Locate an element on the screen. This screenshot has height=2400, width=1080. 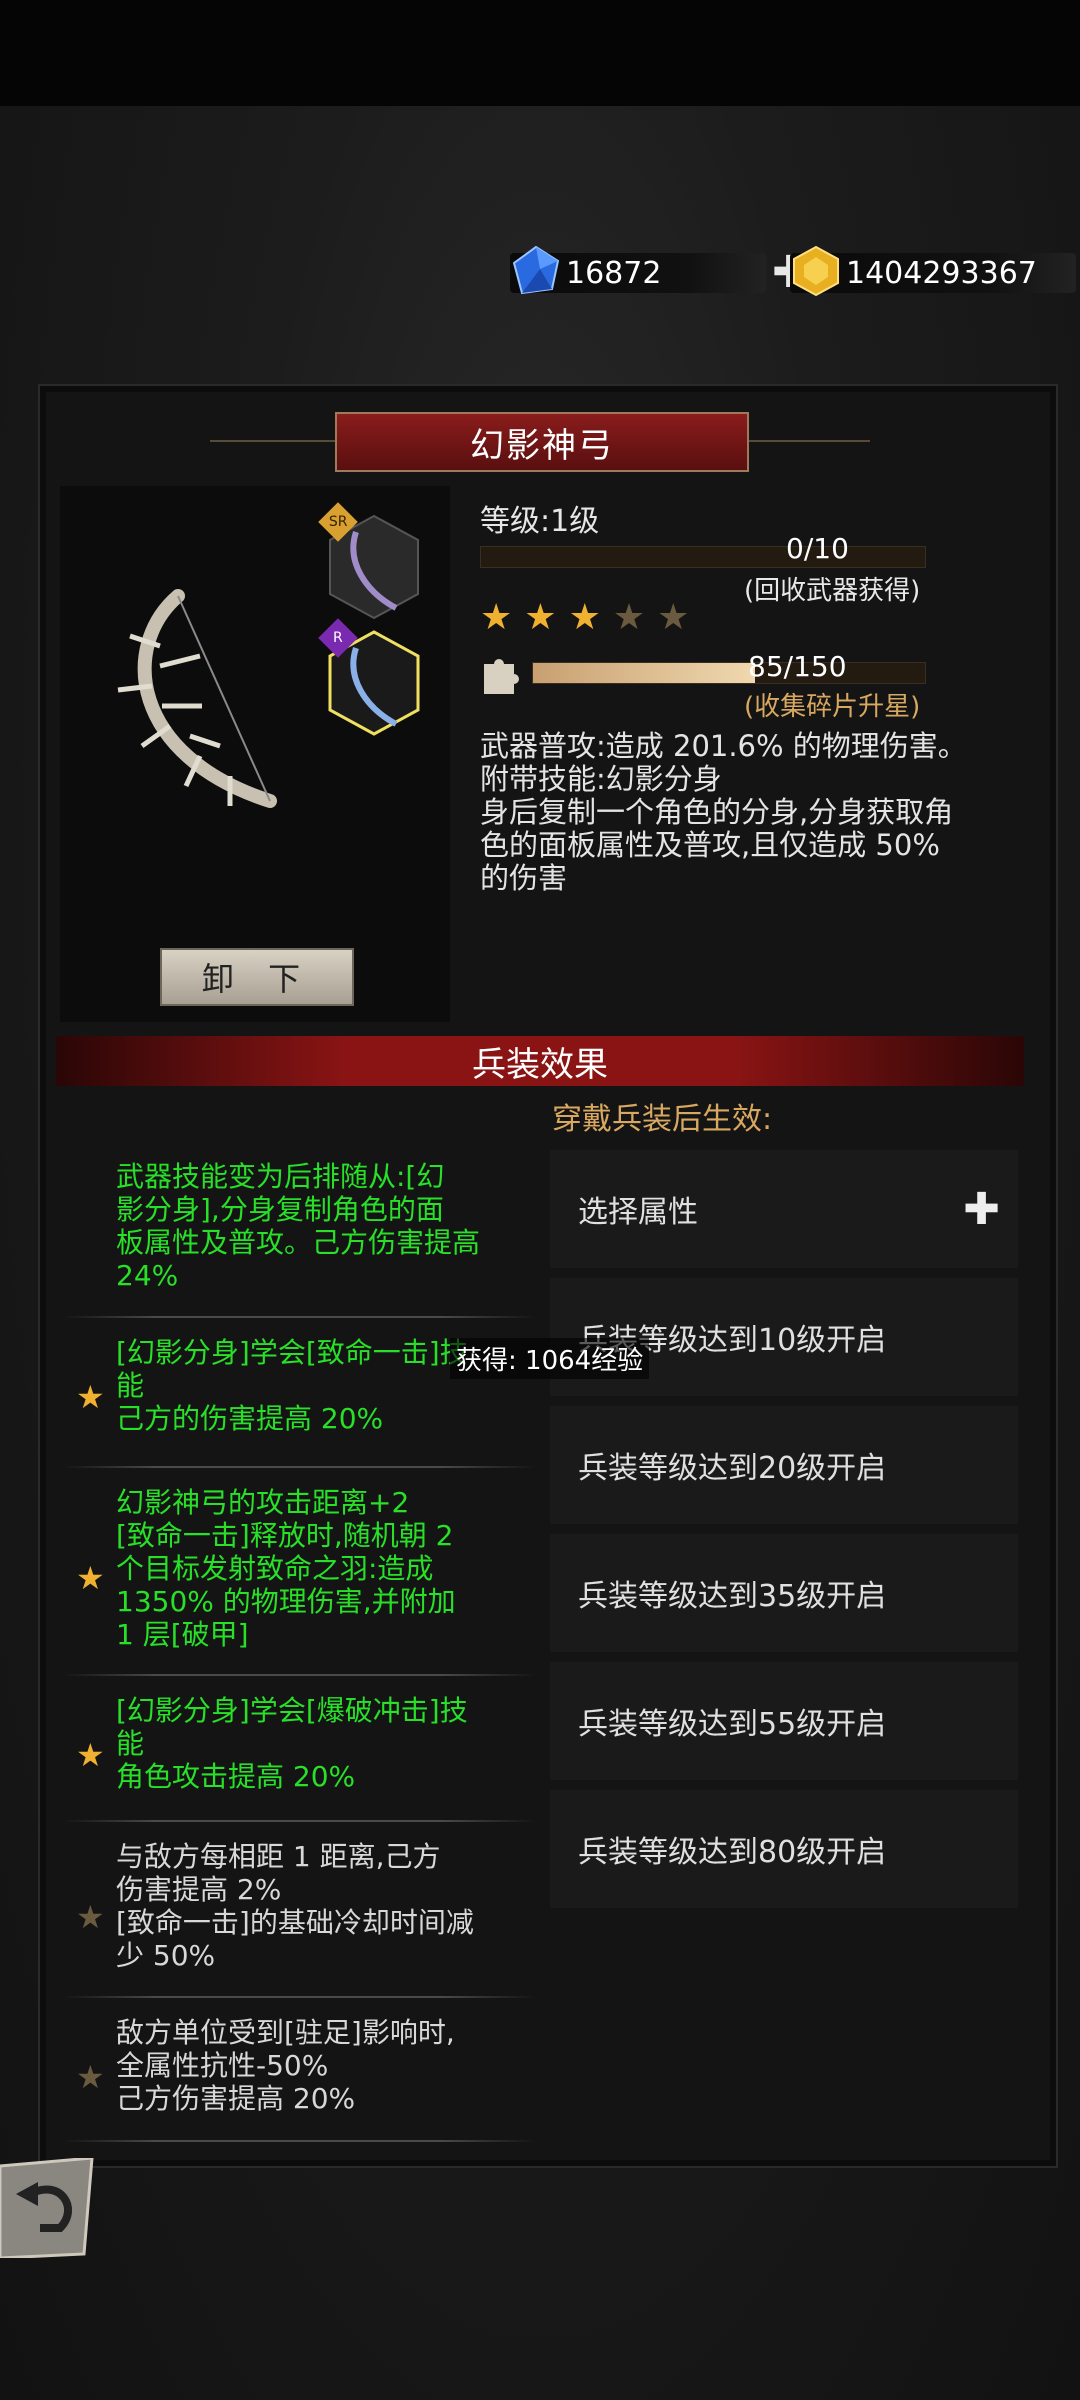
weapon-preview: SR R is located at coordinates (255, 754).